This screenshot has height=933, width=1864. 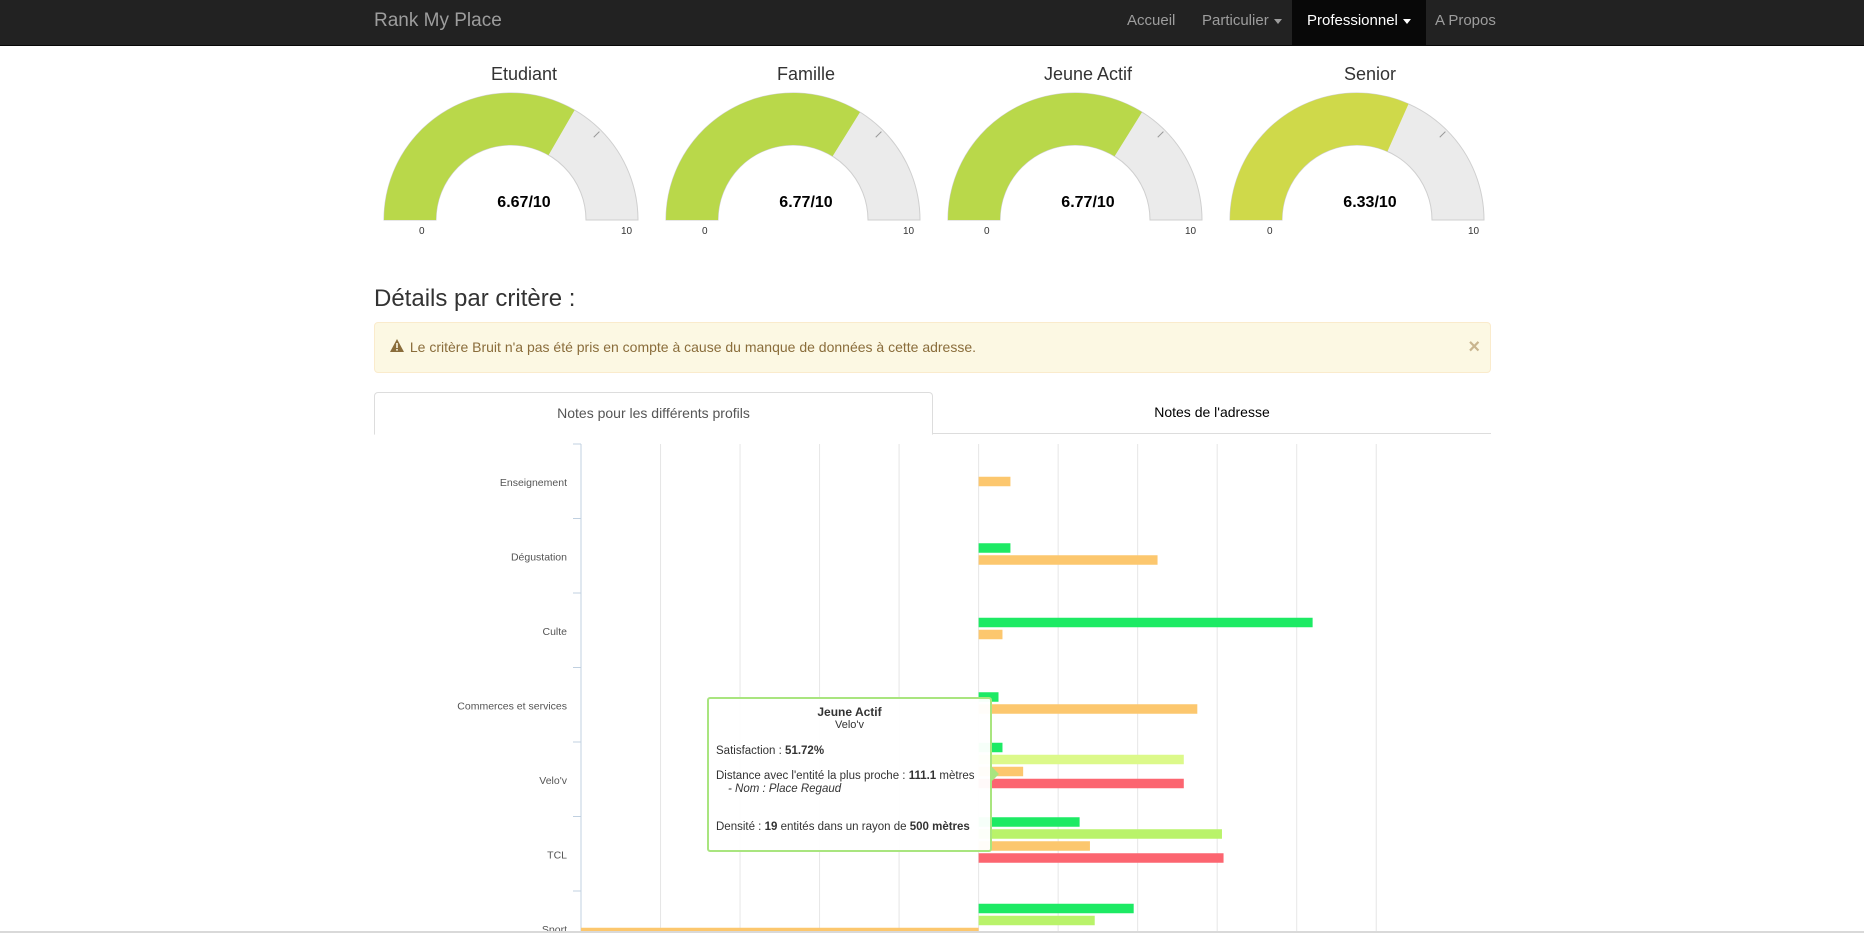 What do you see at coordinates (849, 712) in the screenshot?
I see `tooltip-title: Jeune Actif` at bounding box center [849, 712].